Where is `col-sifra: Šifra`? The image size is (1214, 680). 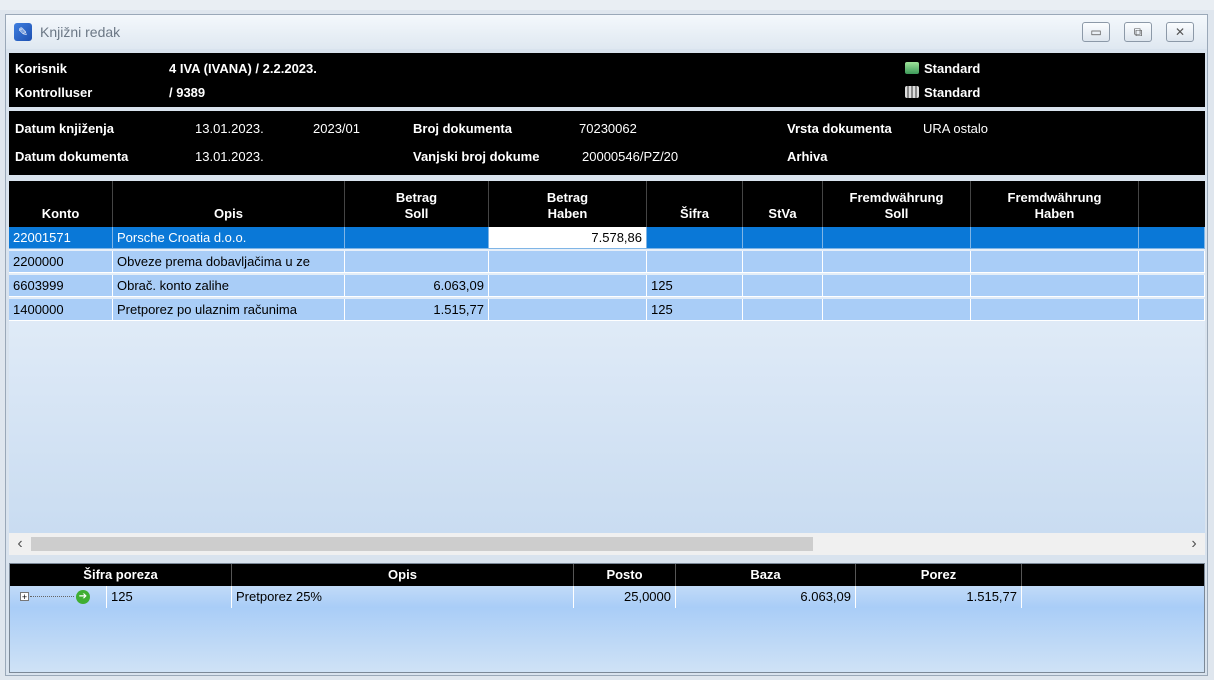
col-sifra: Šifra is located at coordinates (695, 204).